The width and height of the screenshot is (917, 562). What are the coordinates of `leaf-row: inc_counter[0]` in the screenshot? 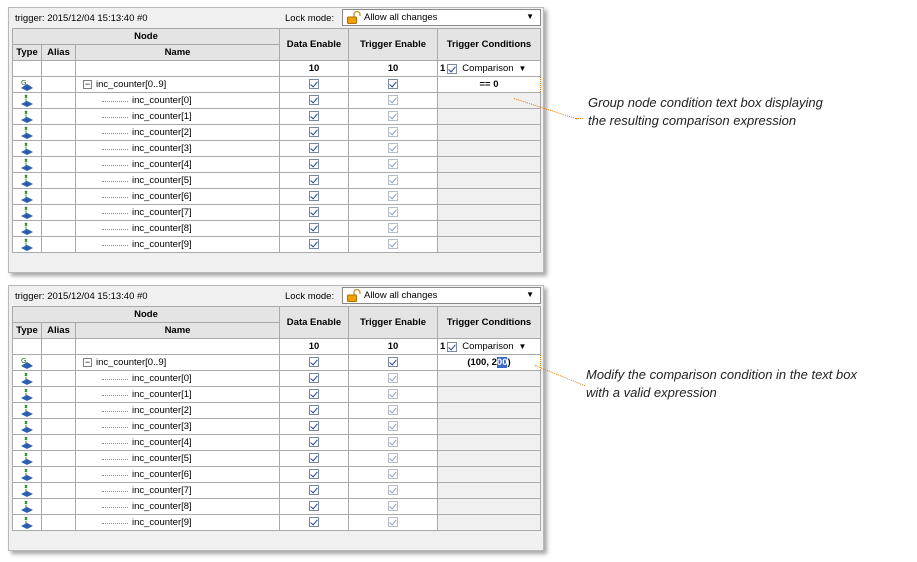 It's located at (276, 378).